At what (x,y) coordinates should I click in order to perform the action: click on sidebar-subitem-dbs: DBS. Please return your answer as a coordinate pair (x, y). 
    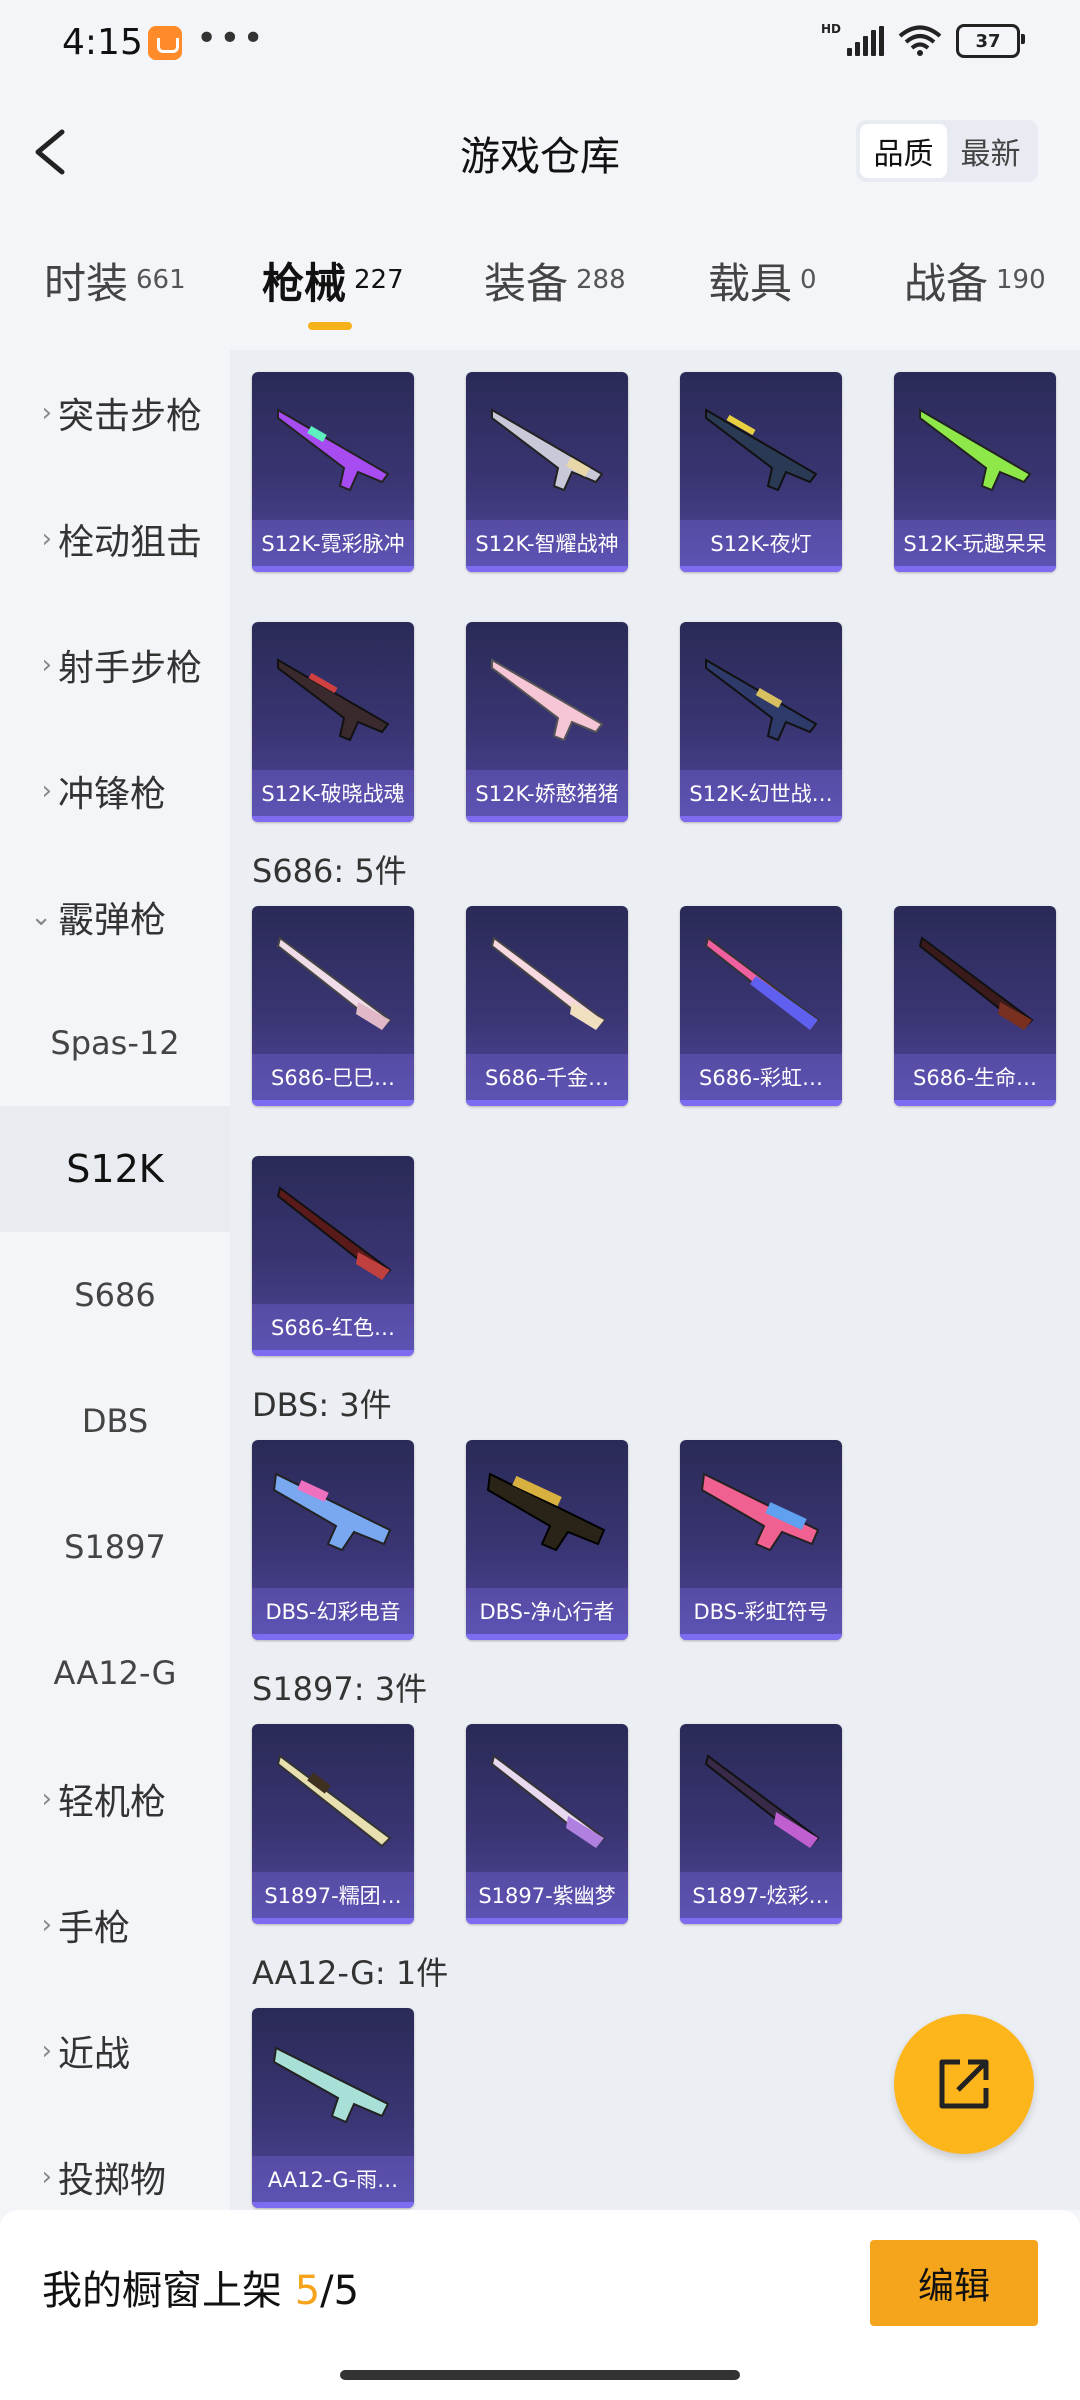
    Looking at the image, I should click on (115, 1421).